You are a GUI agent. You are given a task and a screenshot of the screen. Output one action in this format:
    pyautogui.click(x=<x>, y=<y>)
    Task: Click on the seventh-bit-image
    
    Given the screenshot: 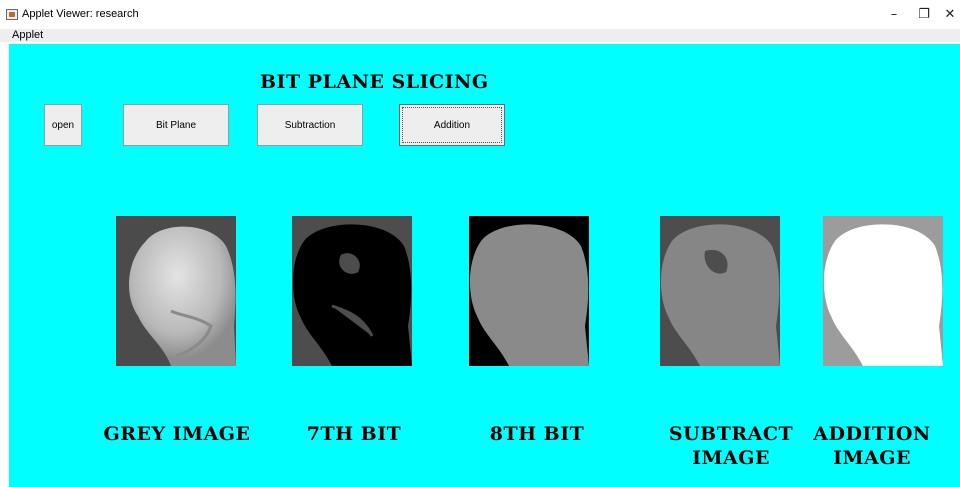 What is the action you would take?
    pyautogui.click(x=352, y=291)
    